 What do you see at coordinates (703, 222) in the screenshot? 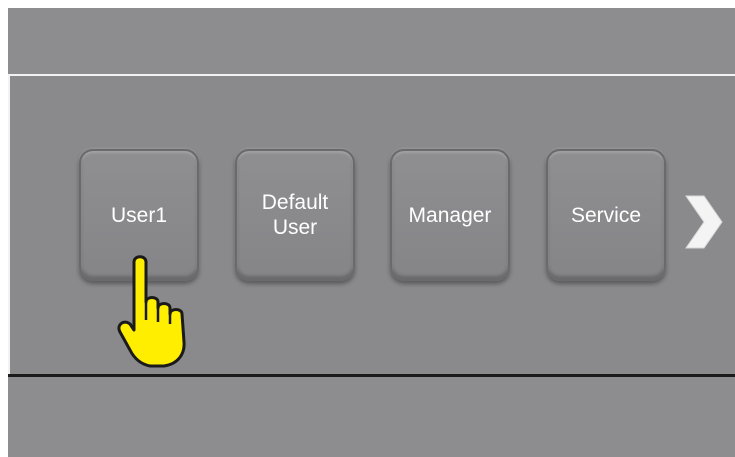
I see `chevron-right-icon` at bounding box center [703, 222].